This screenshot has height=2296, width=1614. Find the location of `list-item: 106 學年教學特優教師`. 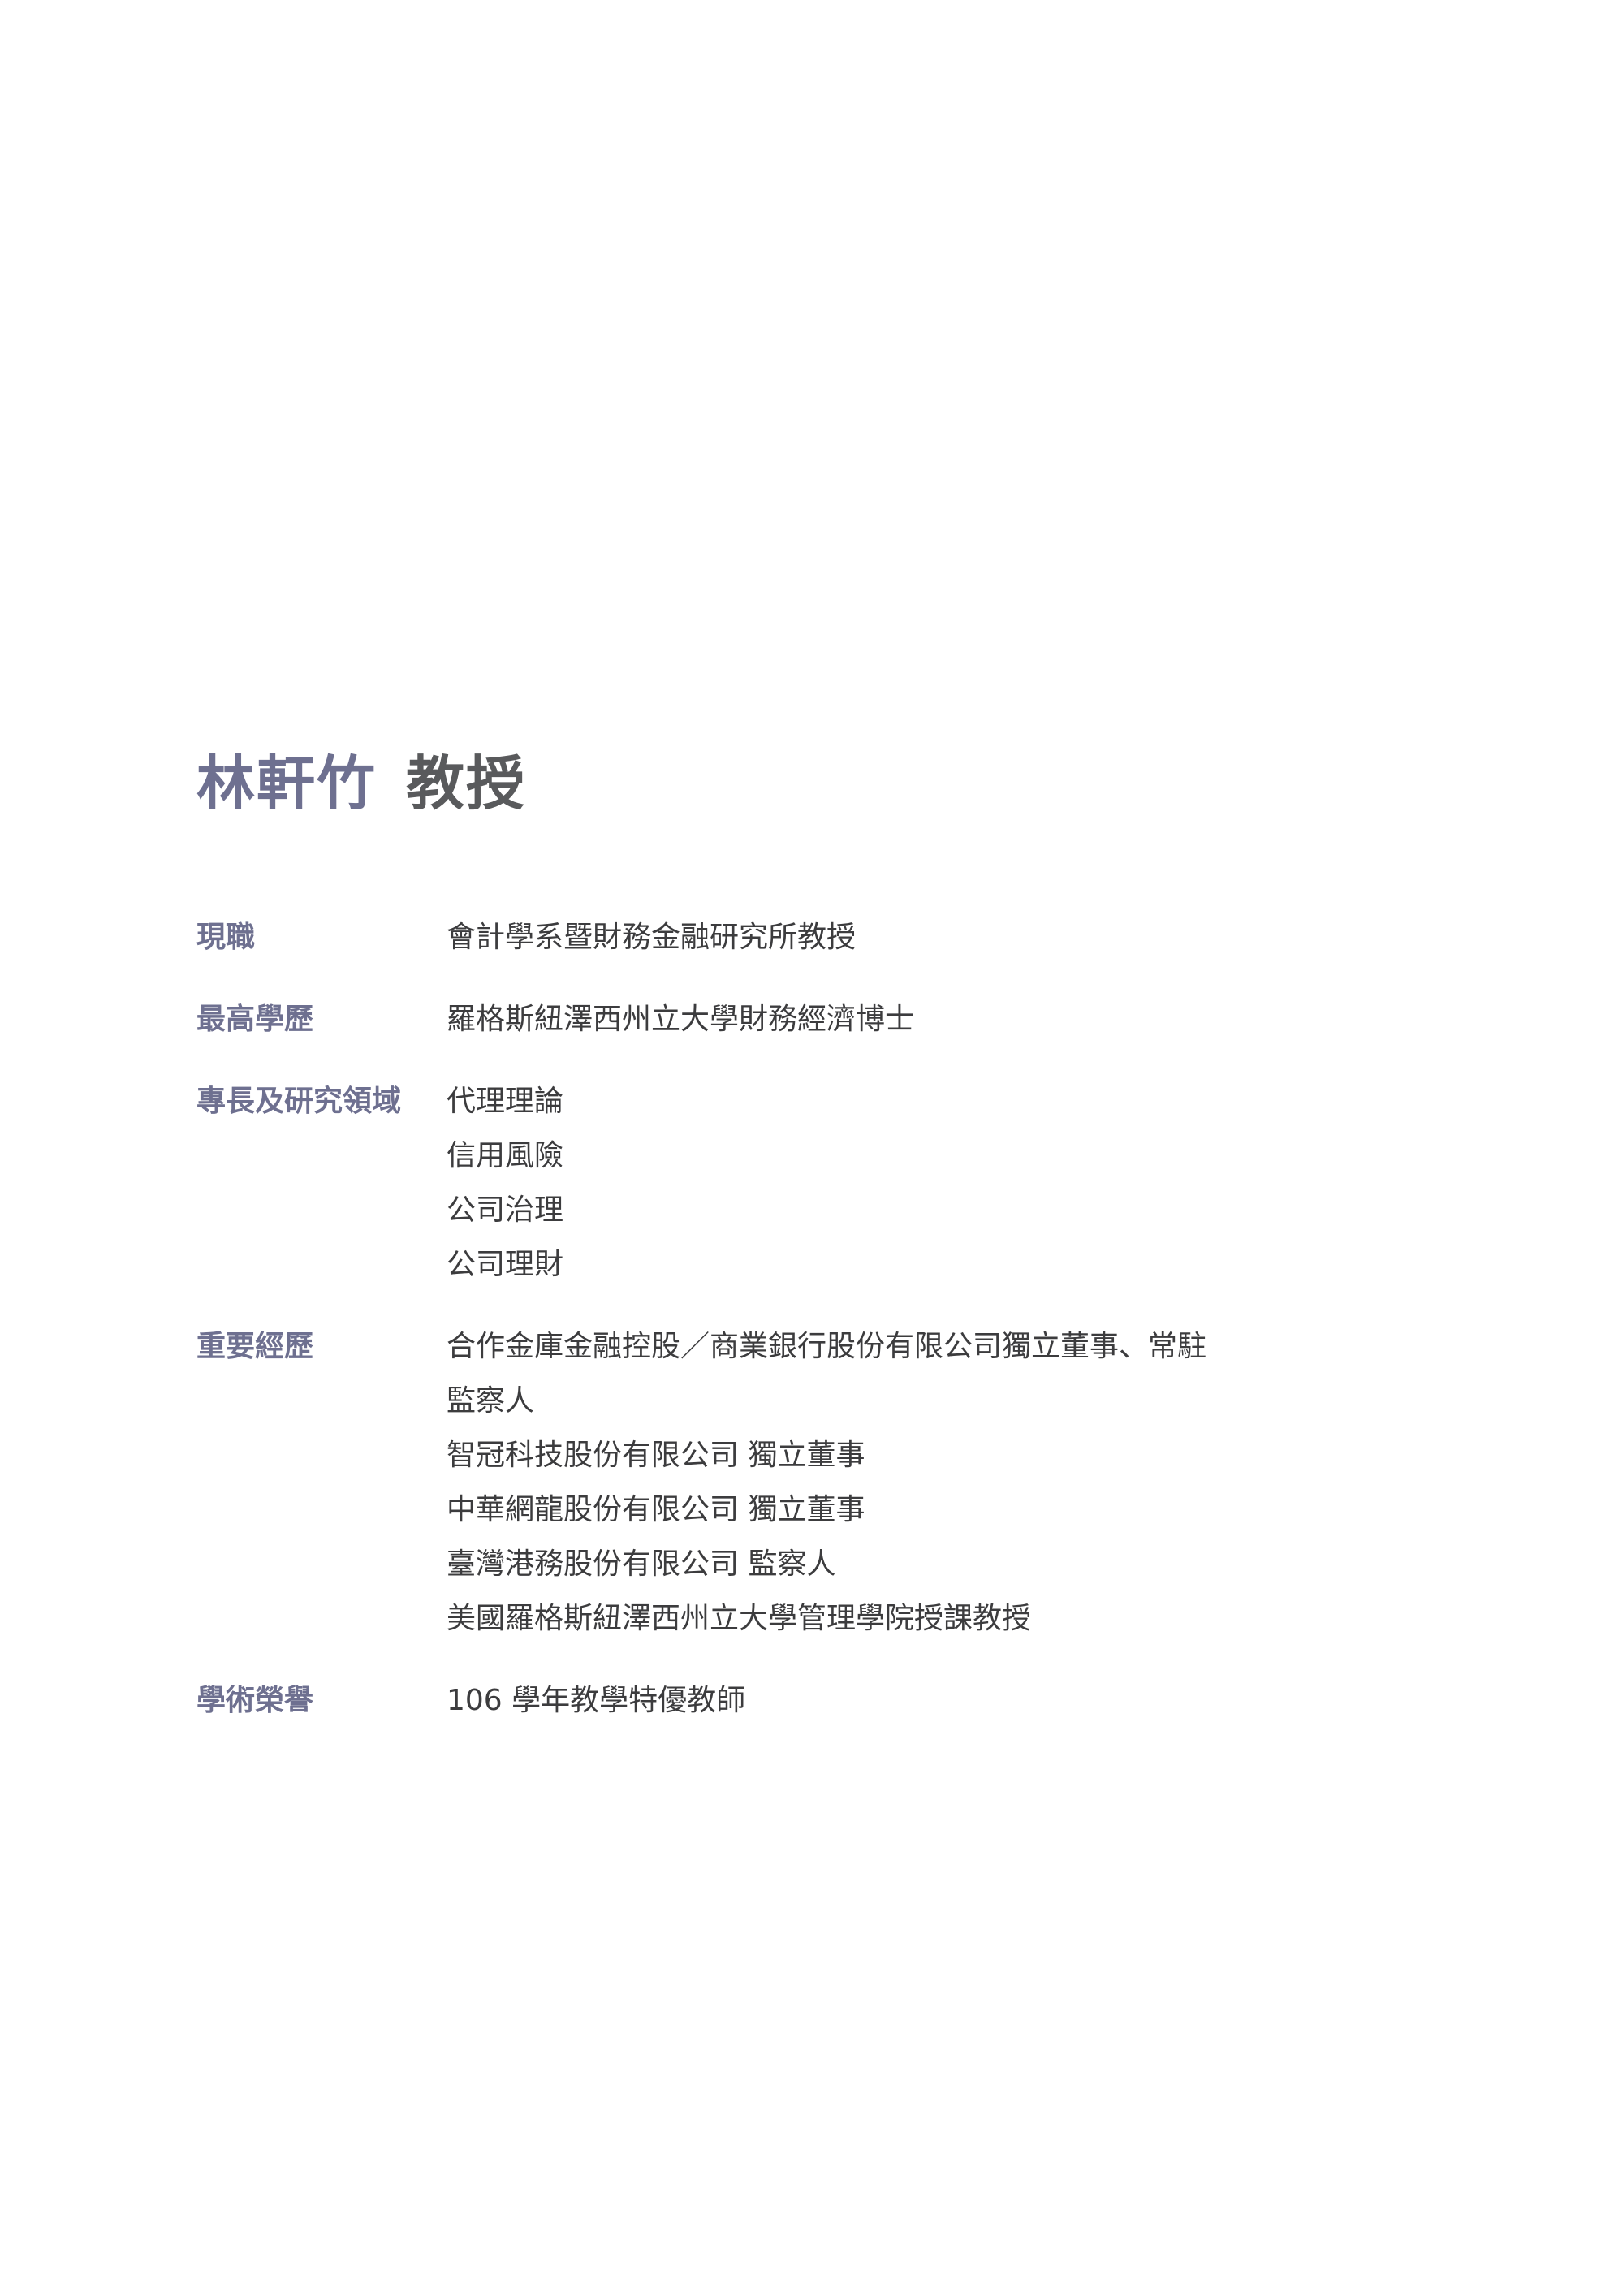

list-item: 106 學年教學特優教師 is located at coordinates (596, 1700).